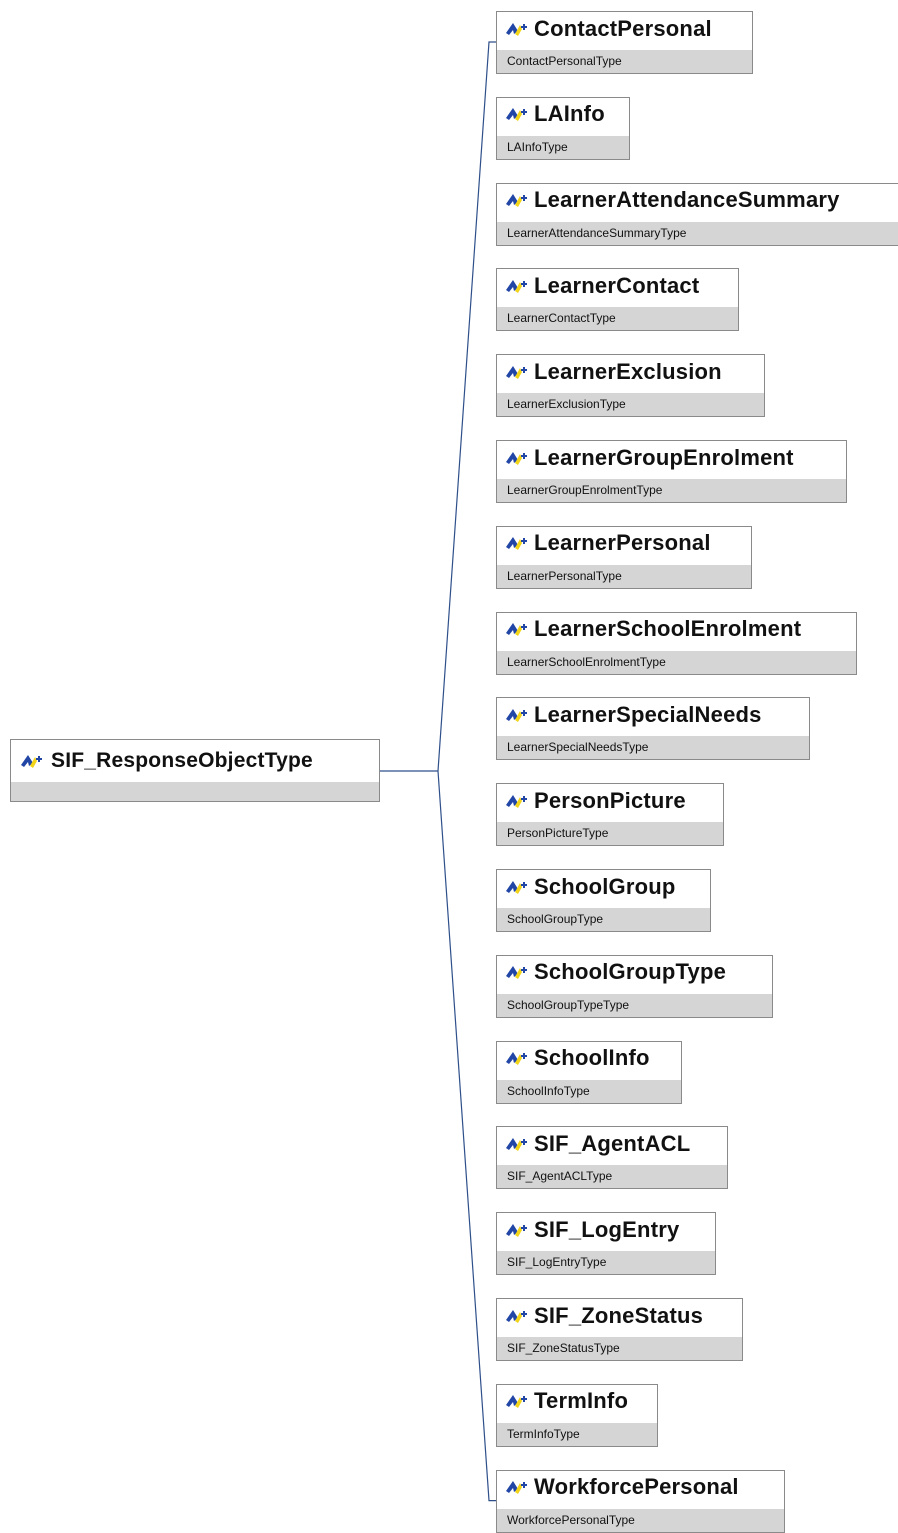 The height and width of the screenshot is (1533, 898). I want to click on child-element-name: LAInfo, so click(569, 114).